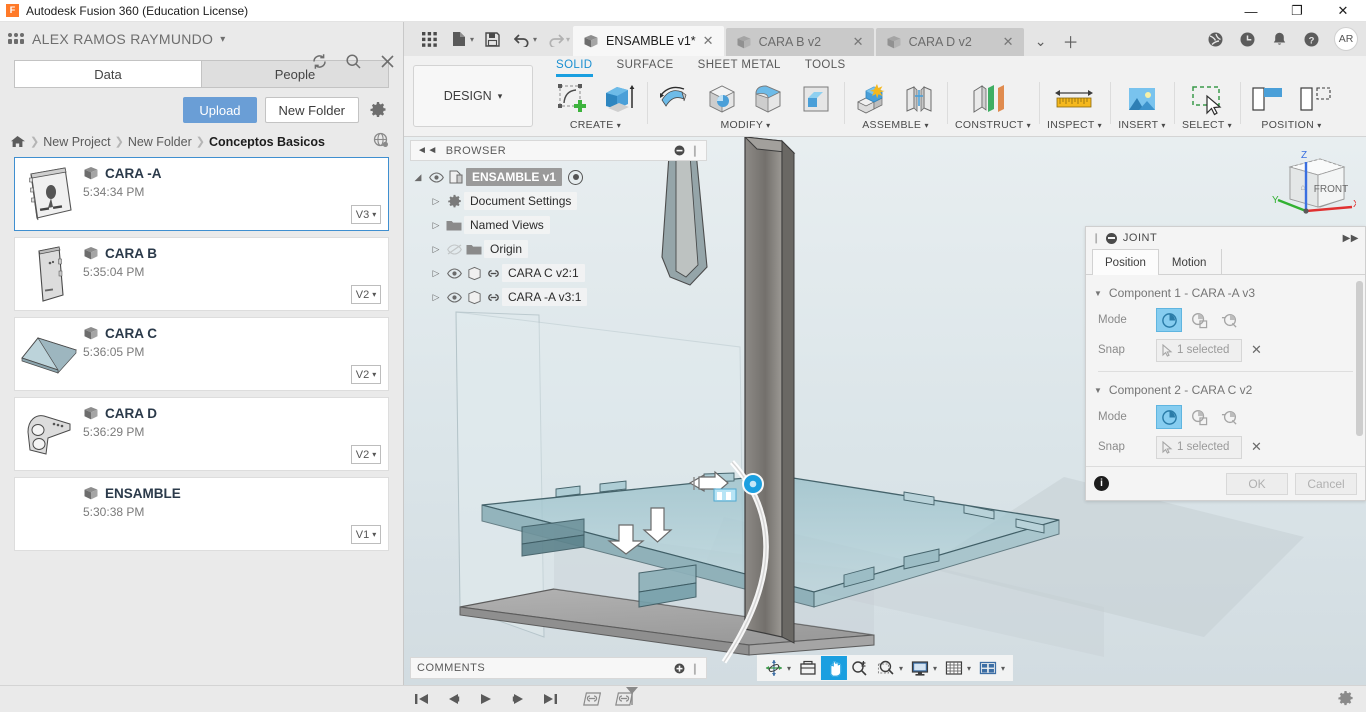 Image resolution: width=1366 pixels, height=712 pixels. Describe the element at coordinates (872, 99) in the screenshot. I see `new-component-icon` at that location.